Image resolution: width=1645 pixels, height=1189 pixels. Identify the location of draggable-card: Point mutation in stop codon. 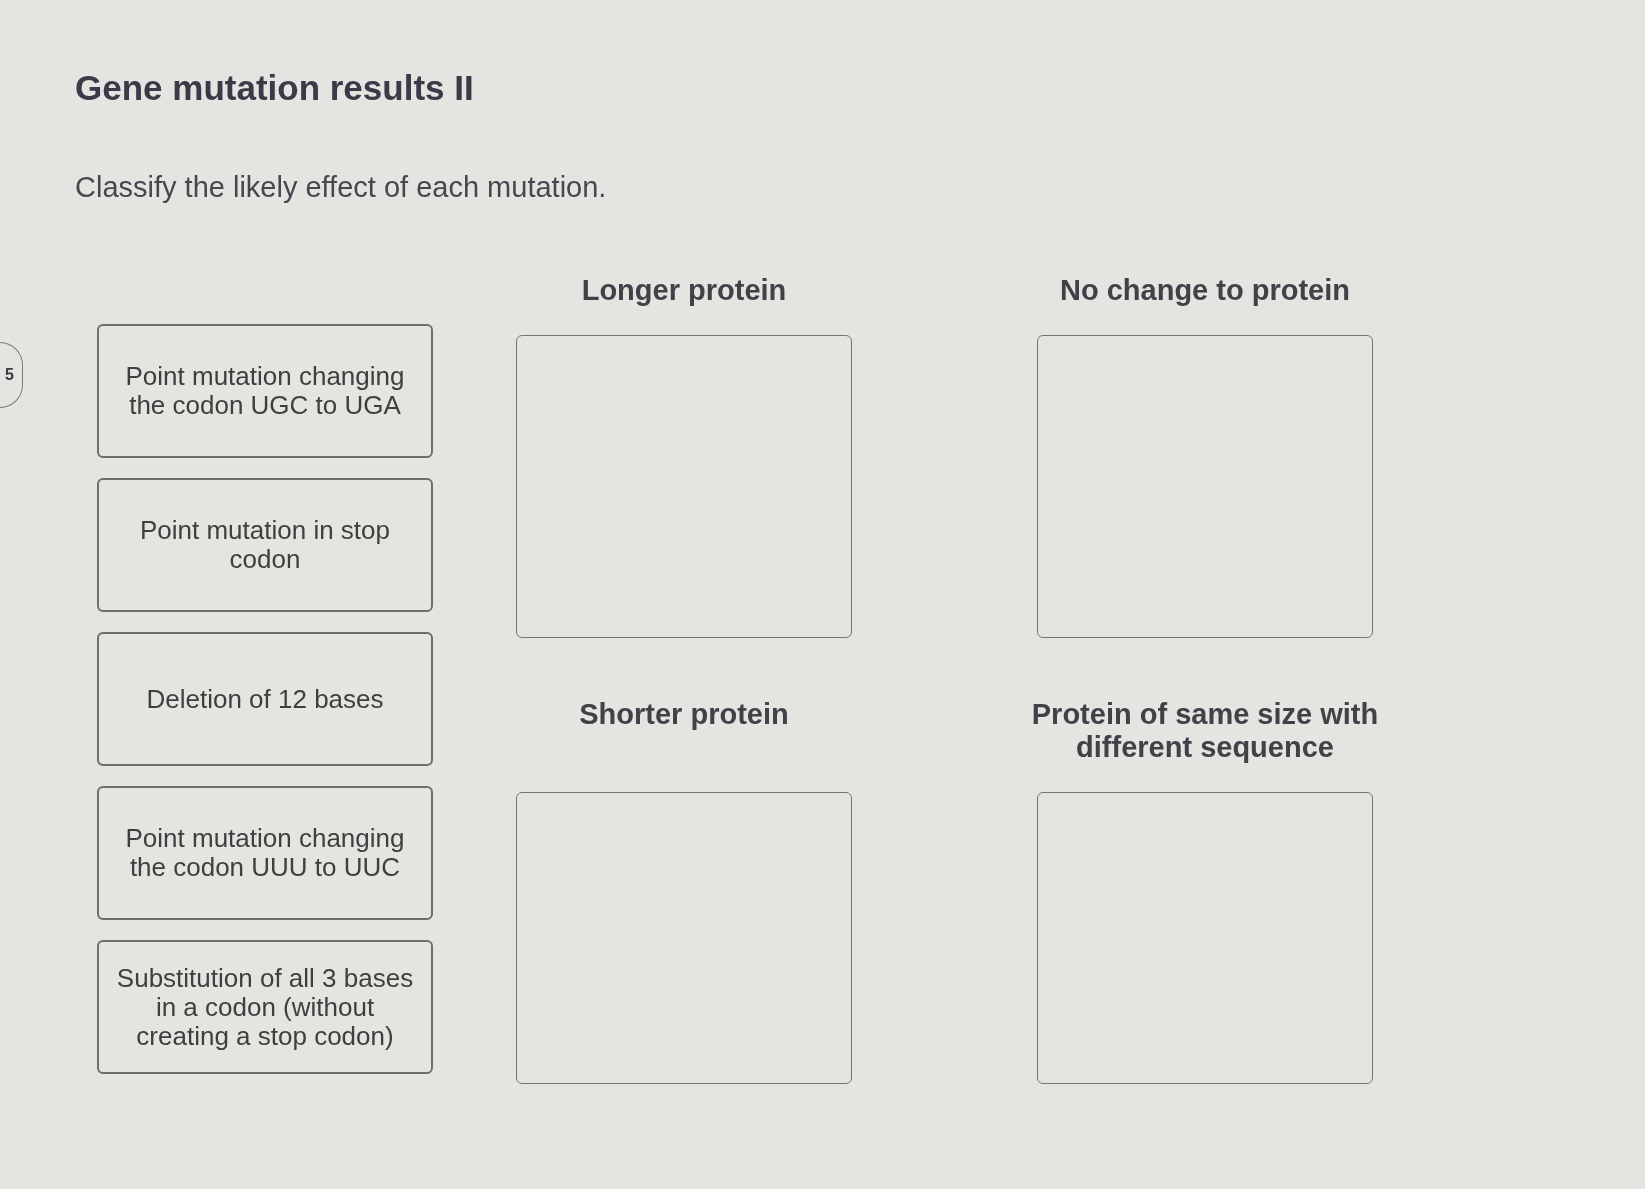
(265, 545).